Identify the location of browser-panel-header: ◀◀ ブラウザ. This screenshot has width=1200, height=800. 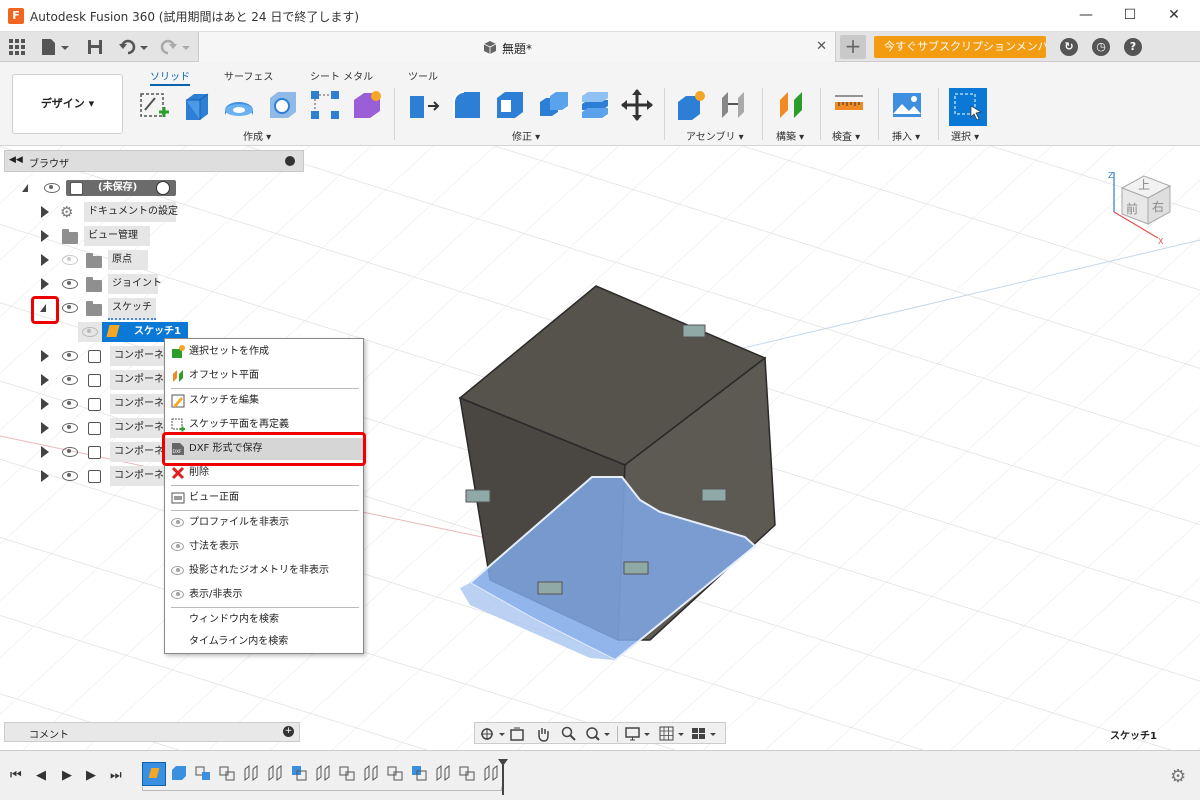
(154, 161).